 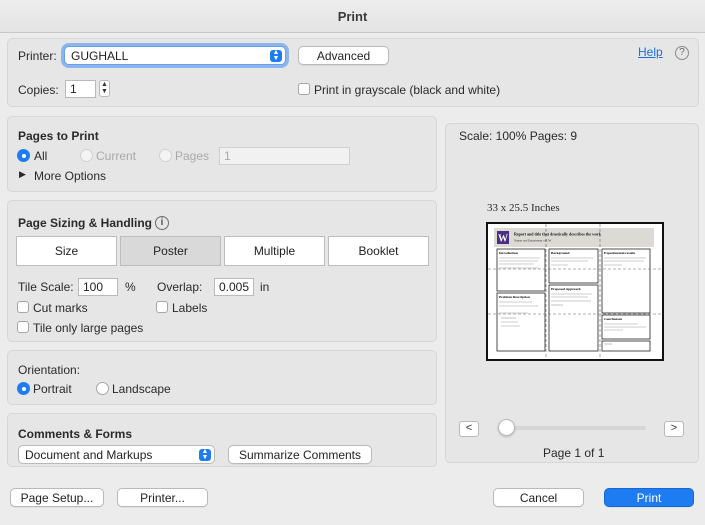 I want to click on overlap-unit: in, so click(x=265, y=287).